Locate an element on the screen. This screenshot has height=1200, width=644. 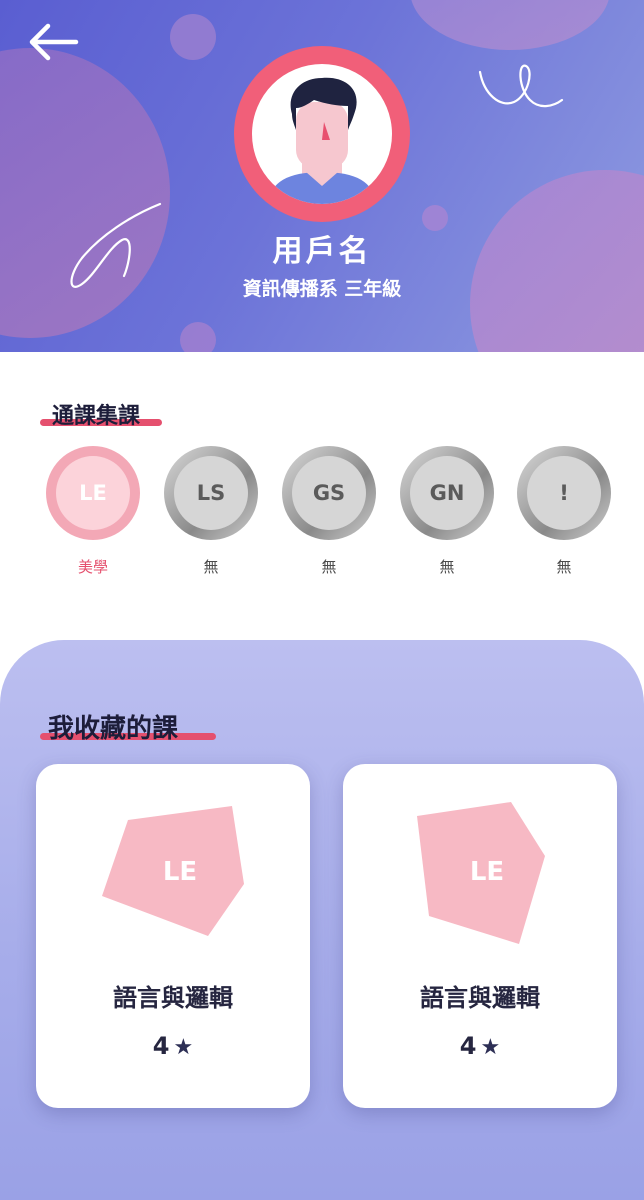
arrow-left-icon is located at coordinates (54, 42).